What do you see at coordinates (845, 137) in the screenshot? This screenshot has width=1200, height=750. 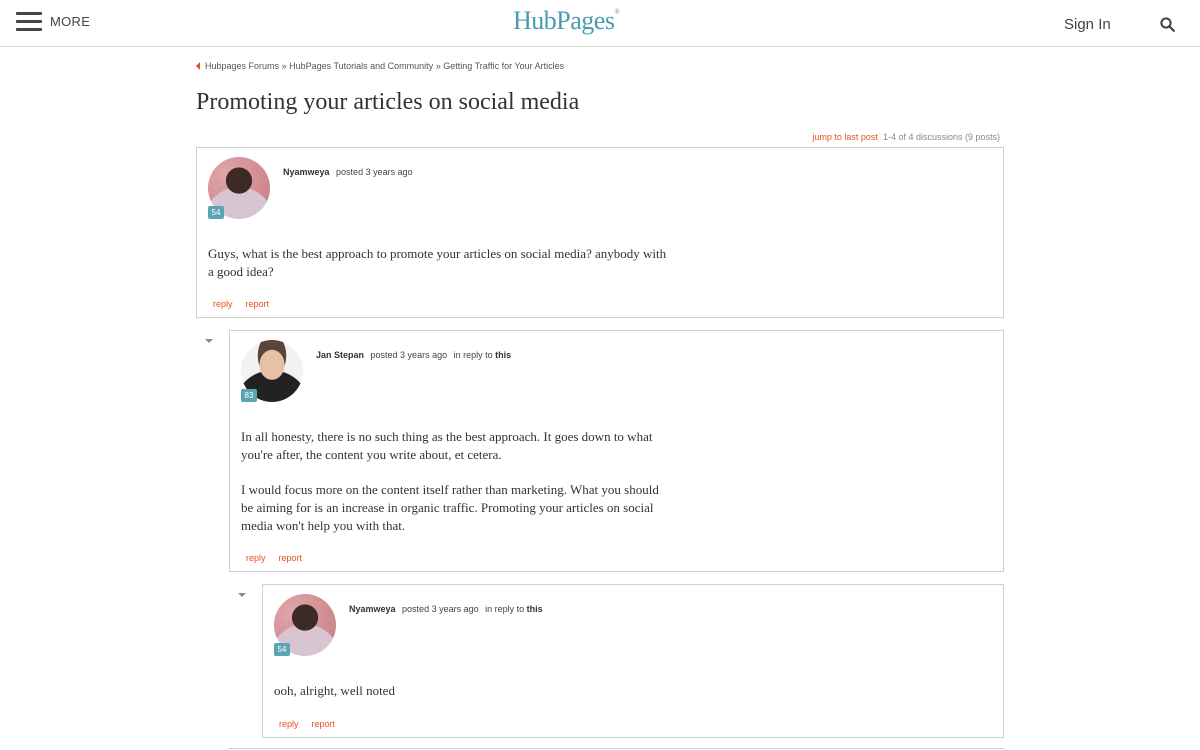 I see `jump-to-last-post-link: jump to last post` at bounding box center [845, 137].